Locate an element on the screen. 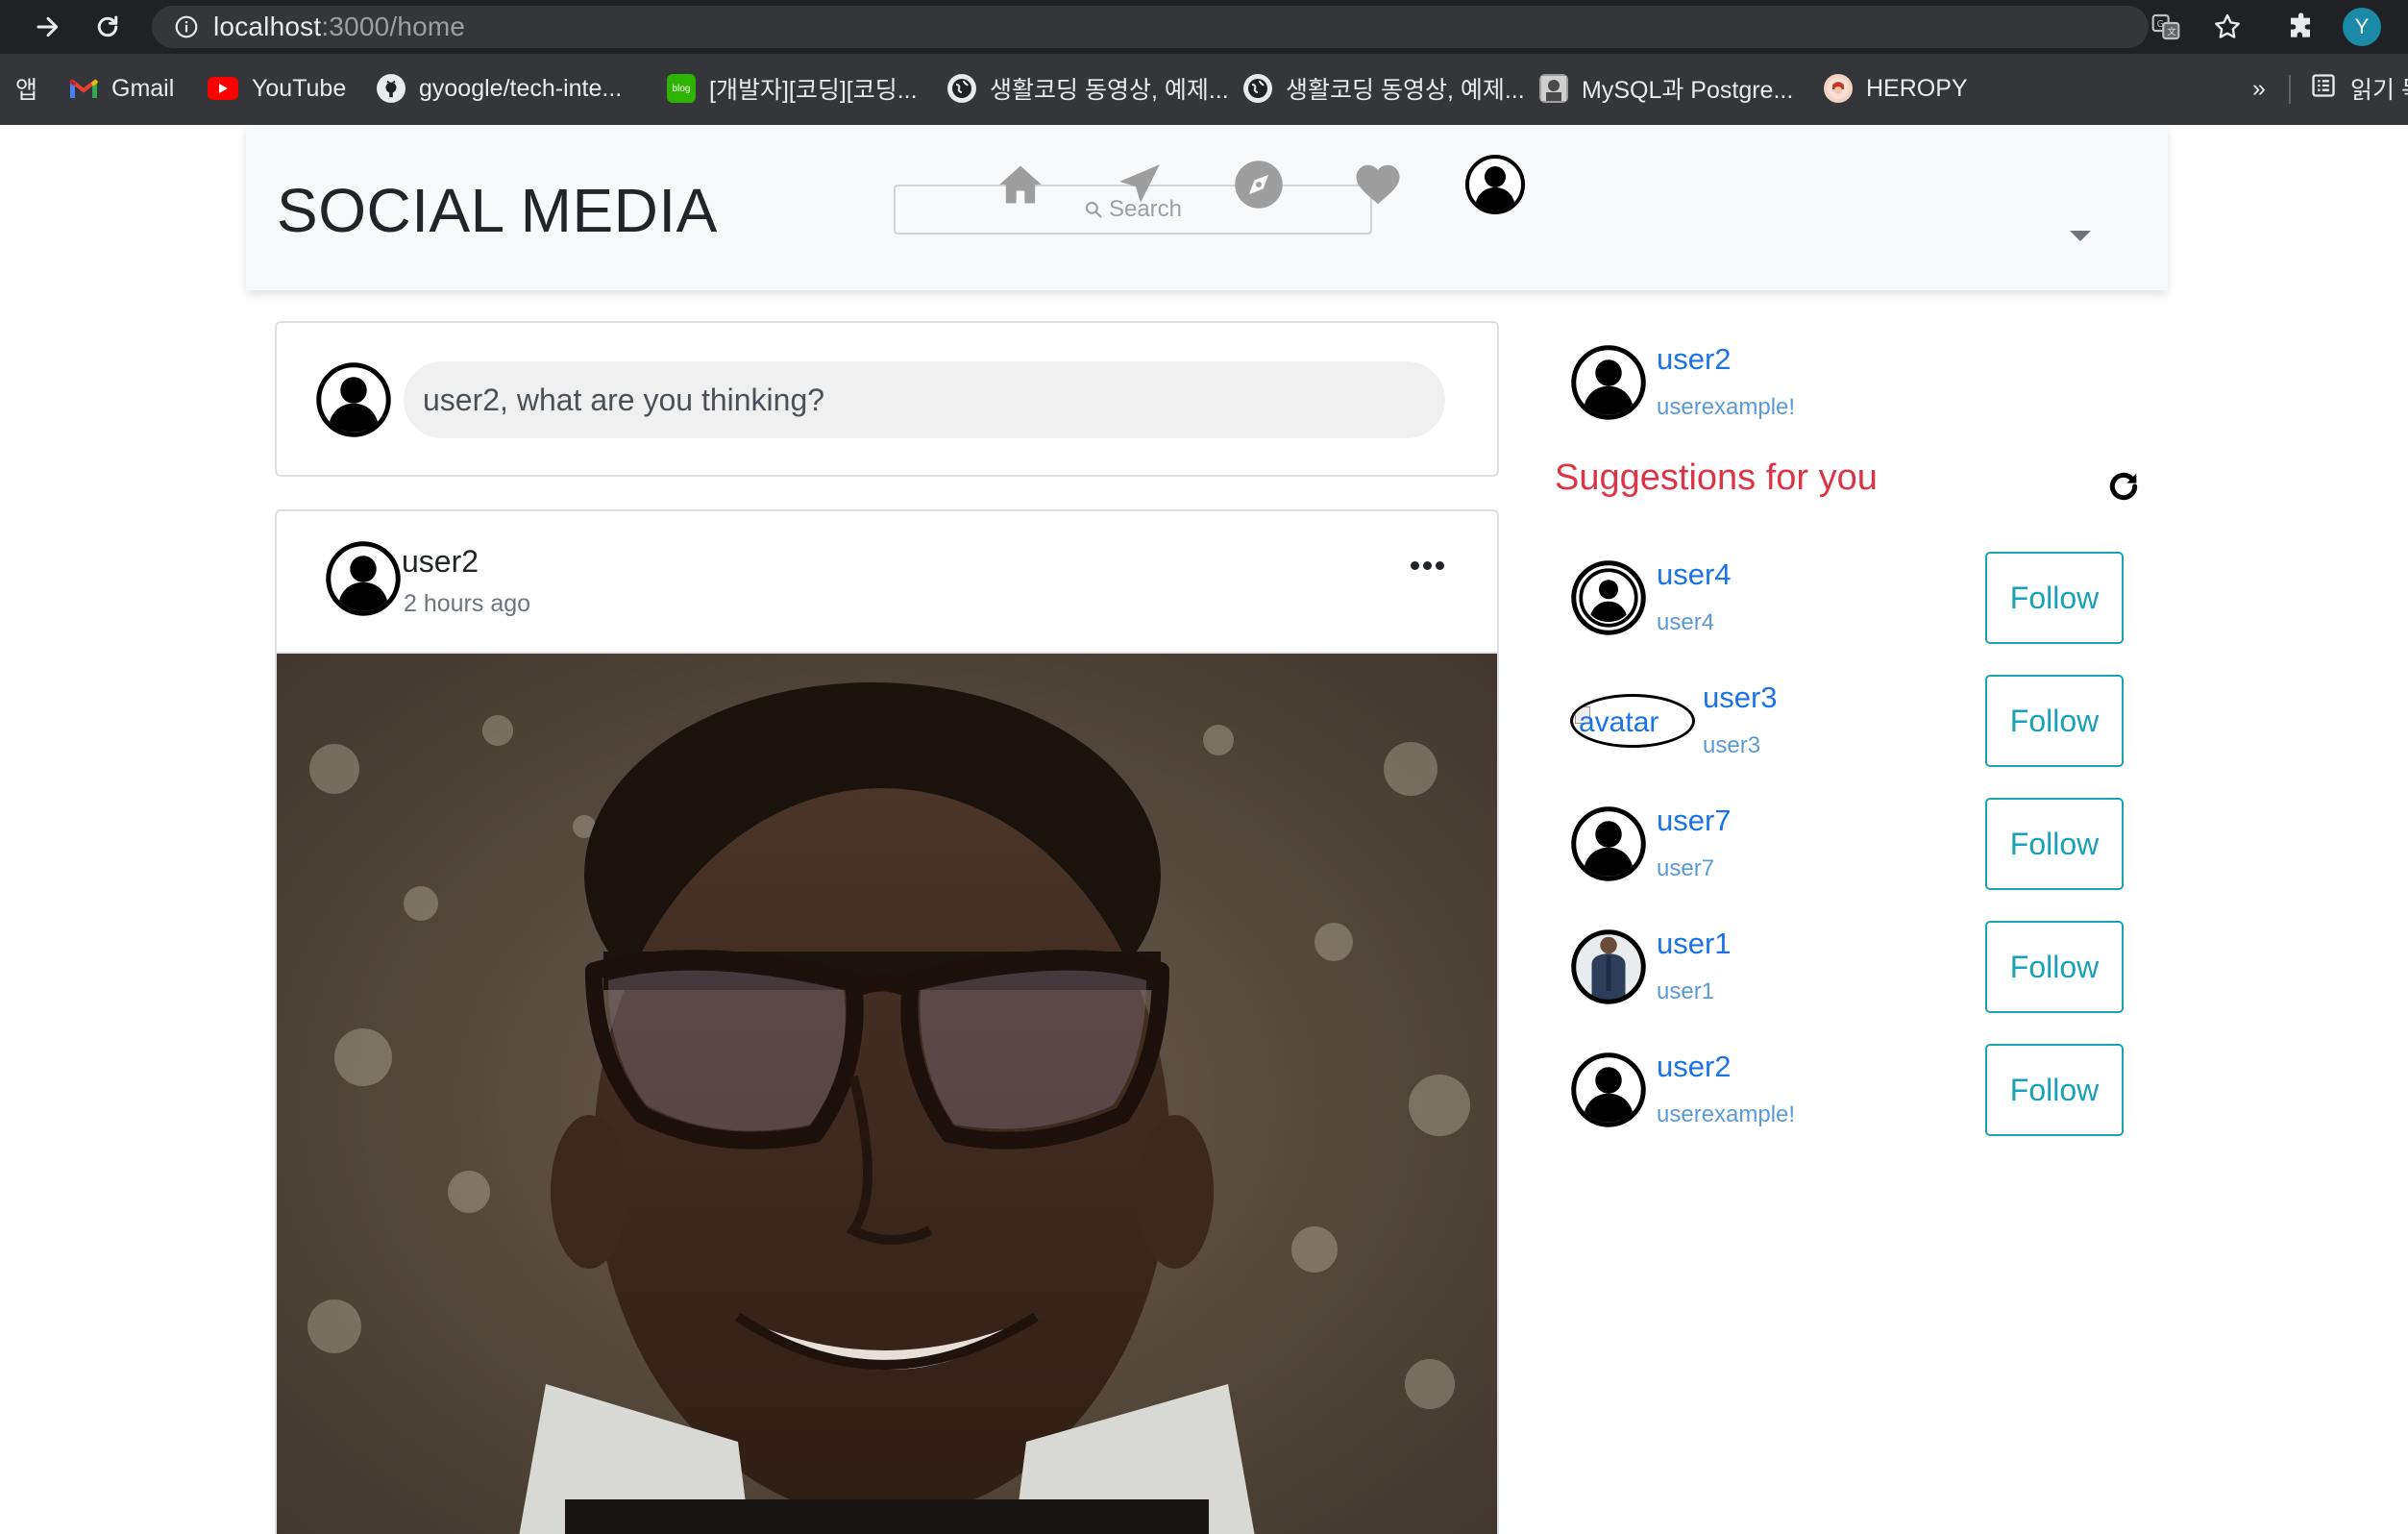 The width and height of the screenshot is (2408, 1534). current-user-avatar is located at coordinates (1608, 385).